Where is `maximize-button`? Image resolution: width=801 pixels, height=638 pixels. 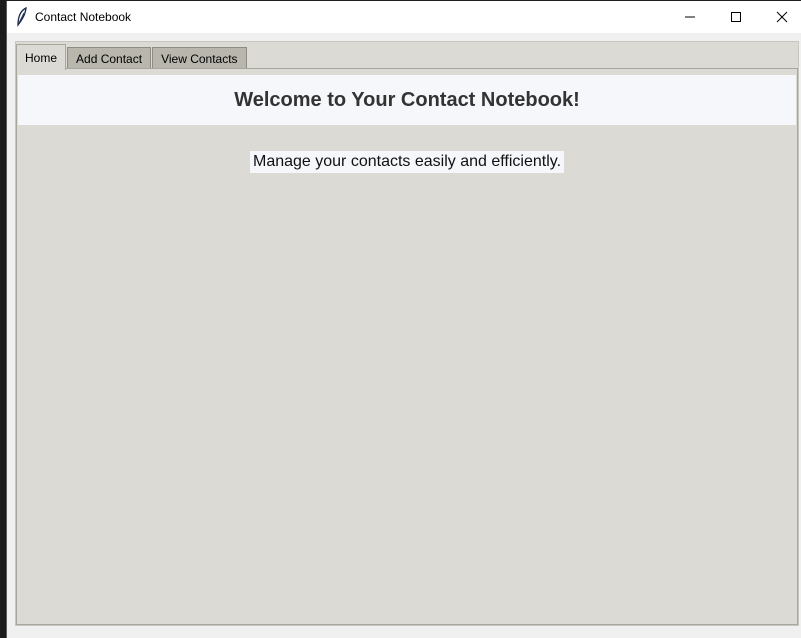 maximize-button is located at coordinates (736, 17).